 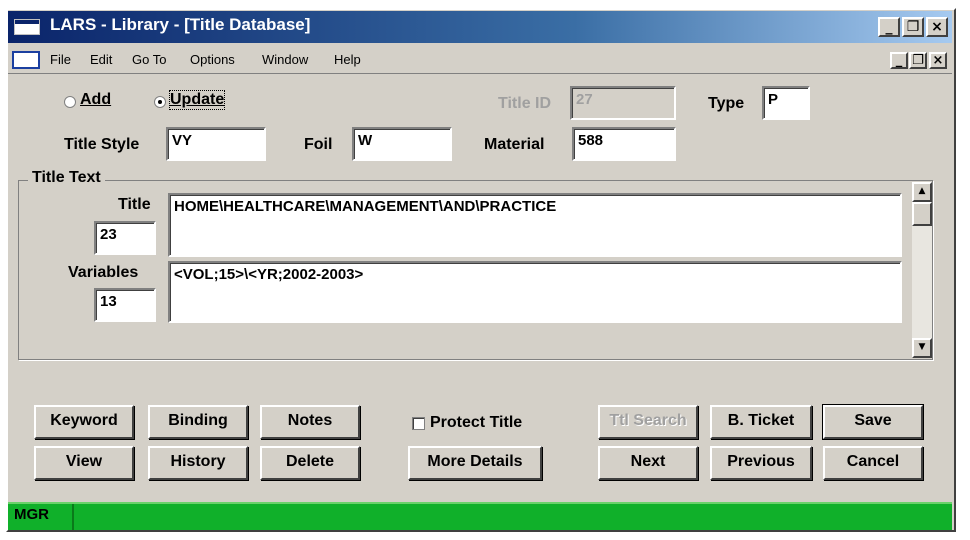 I want to click on protect-title-checkbox, so click(x=418, y=423).